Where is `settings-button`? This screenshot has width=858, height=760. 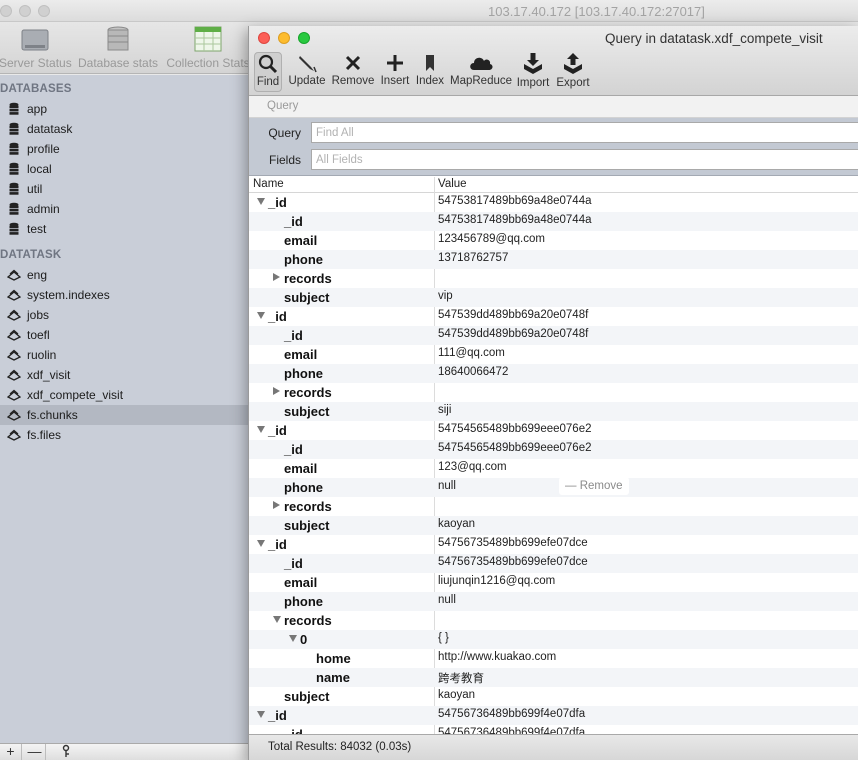
settings-button is located at coordinates (66, 752).